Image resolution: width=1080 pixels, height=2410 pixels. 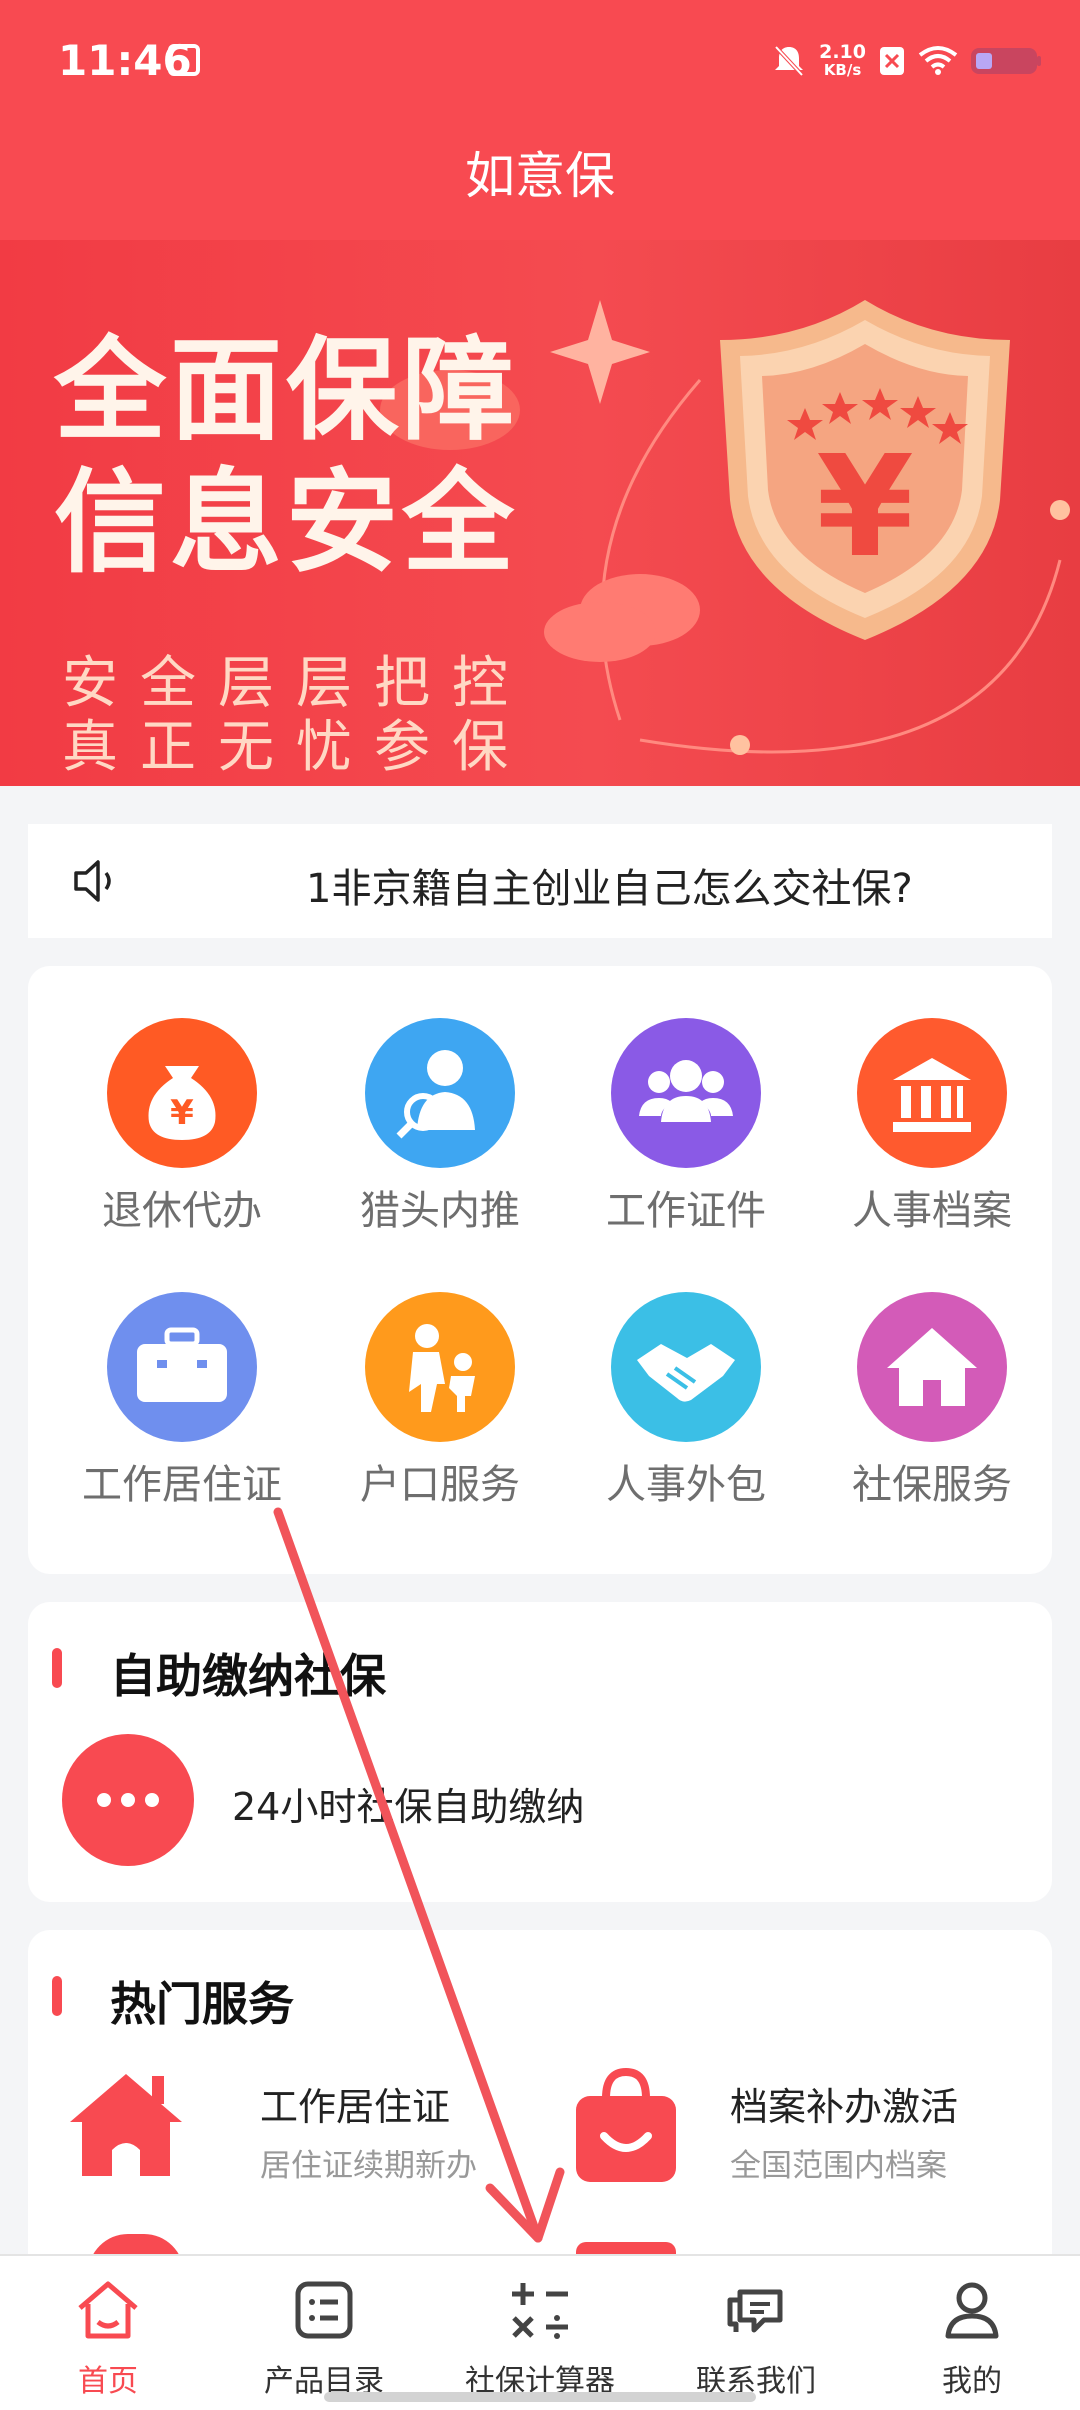 I want to click on chat-icon, so click(x=755, y=2311).